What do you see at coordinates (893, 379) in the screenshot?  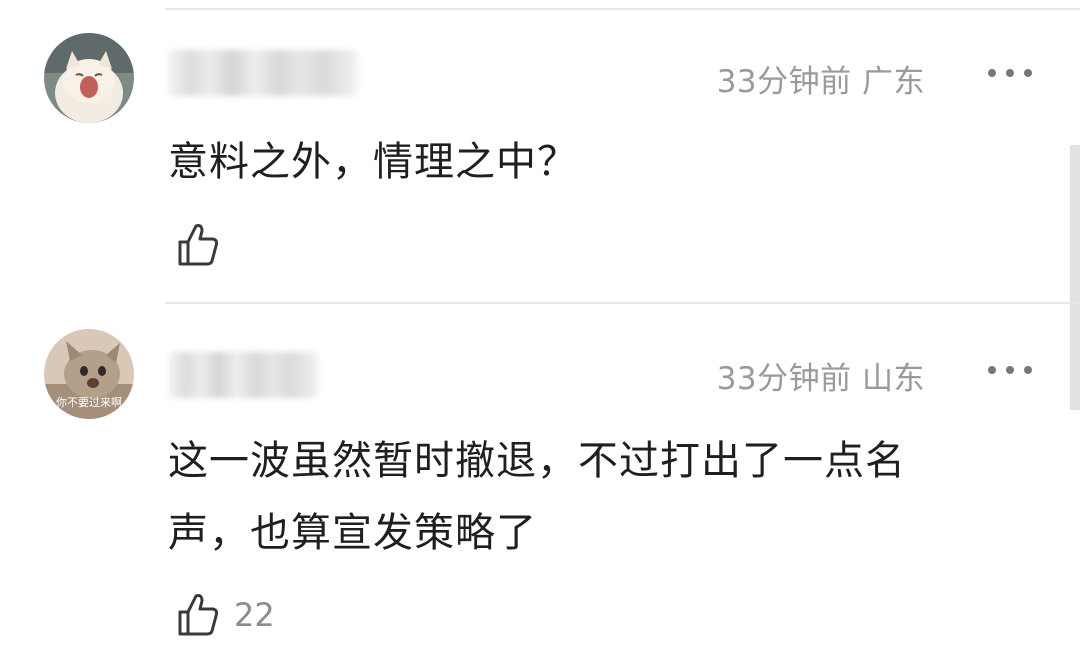 I see `comment-location: 山东` at bounding box center [893, 379].